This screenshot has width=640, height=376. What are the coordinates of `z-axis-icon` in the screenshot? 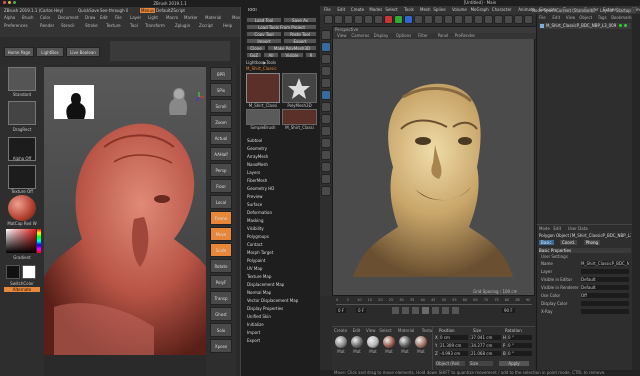 It's located at (408, 19).